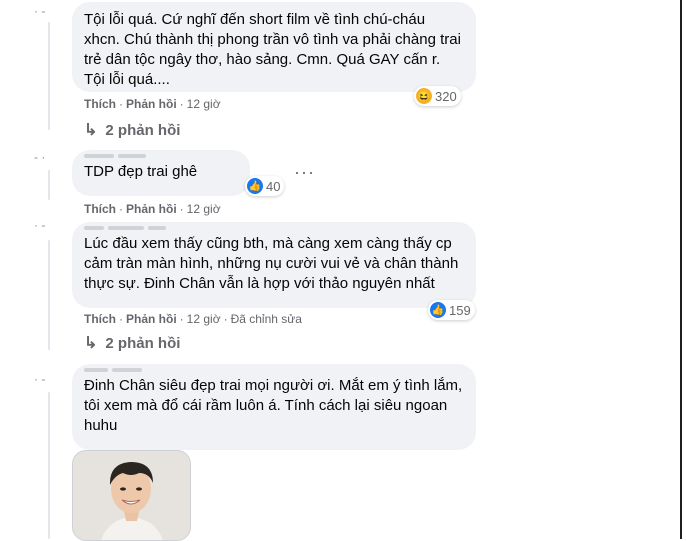 This screenshot has width=686, height=541. I want to click on window-border, so click(681, 269).